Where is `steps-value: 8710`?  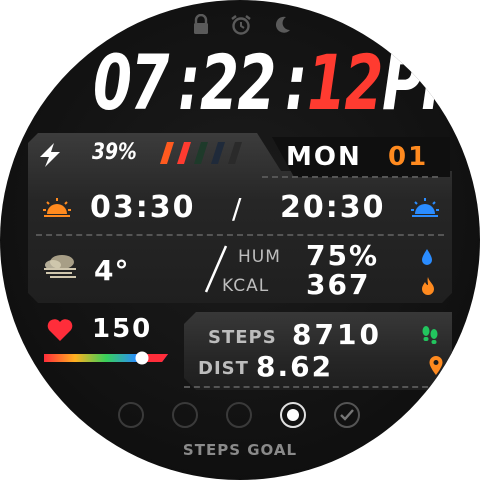
steps-value: 8710 is located at coordinates (337, 334).